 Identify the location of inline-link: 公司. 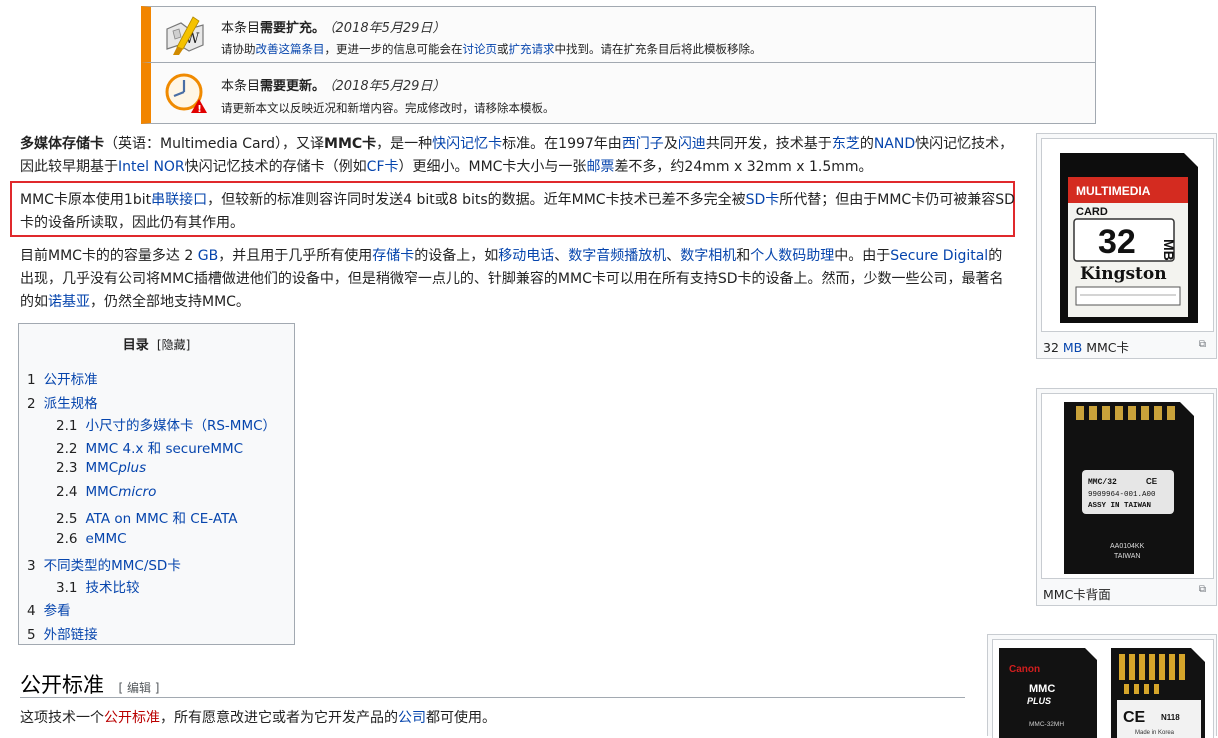
(412, 718).